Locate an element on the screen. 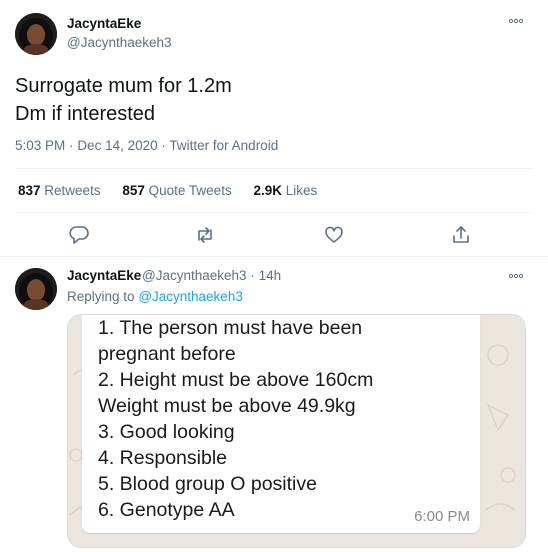  likes-stat: 2.9K Likes is located at coordinates (285, 190).